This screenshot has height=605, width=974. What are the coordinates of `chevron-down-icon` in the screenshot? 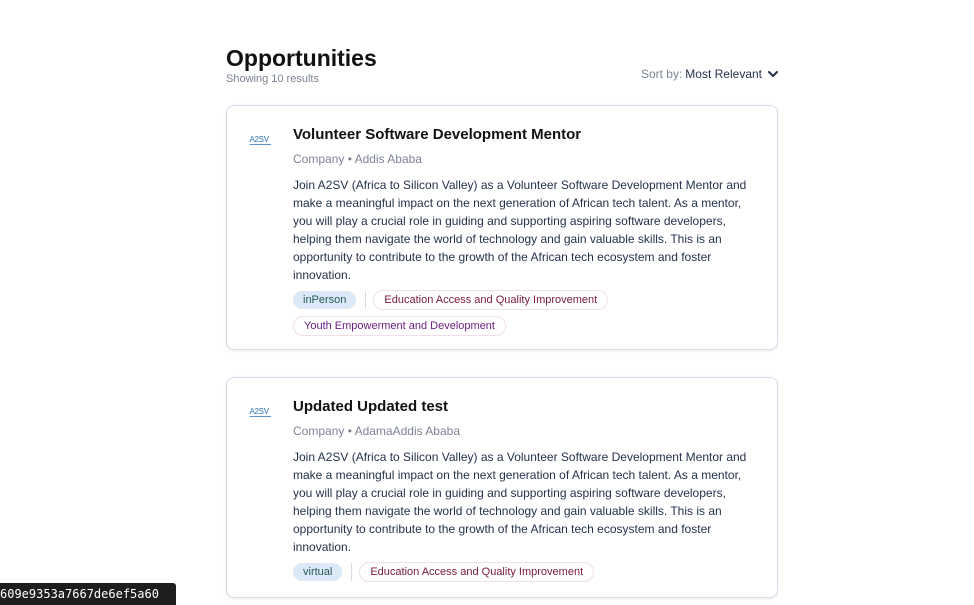 It's located at (773, 74).